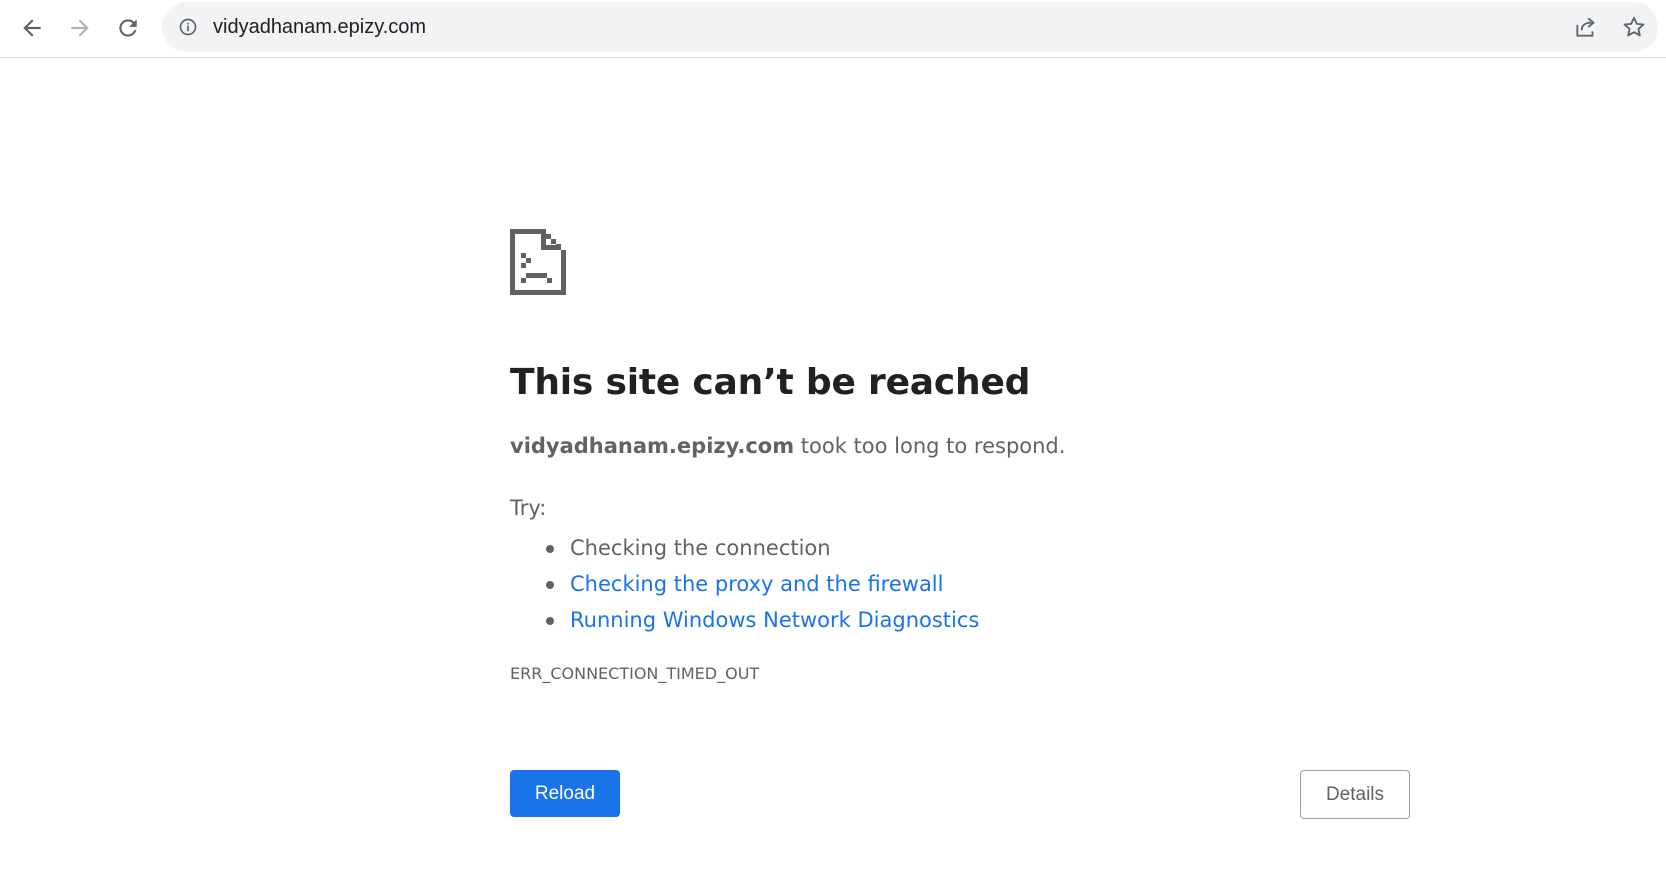  I want to click on error-message: took too long to respond., so click(930, 446).